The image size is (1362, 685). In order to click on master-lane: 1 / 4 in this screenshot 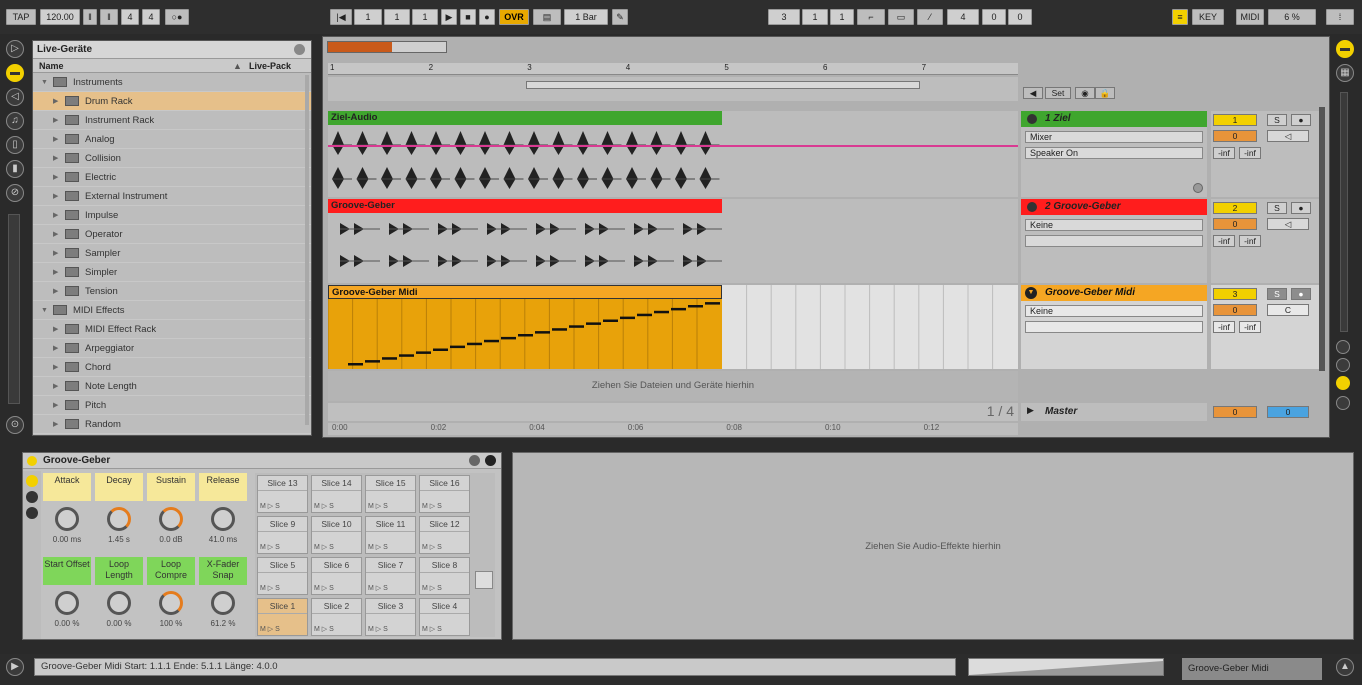, I will do `click(673, 412)`.